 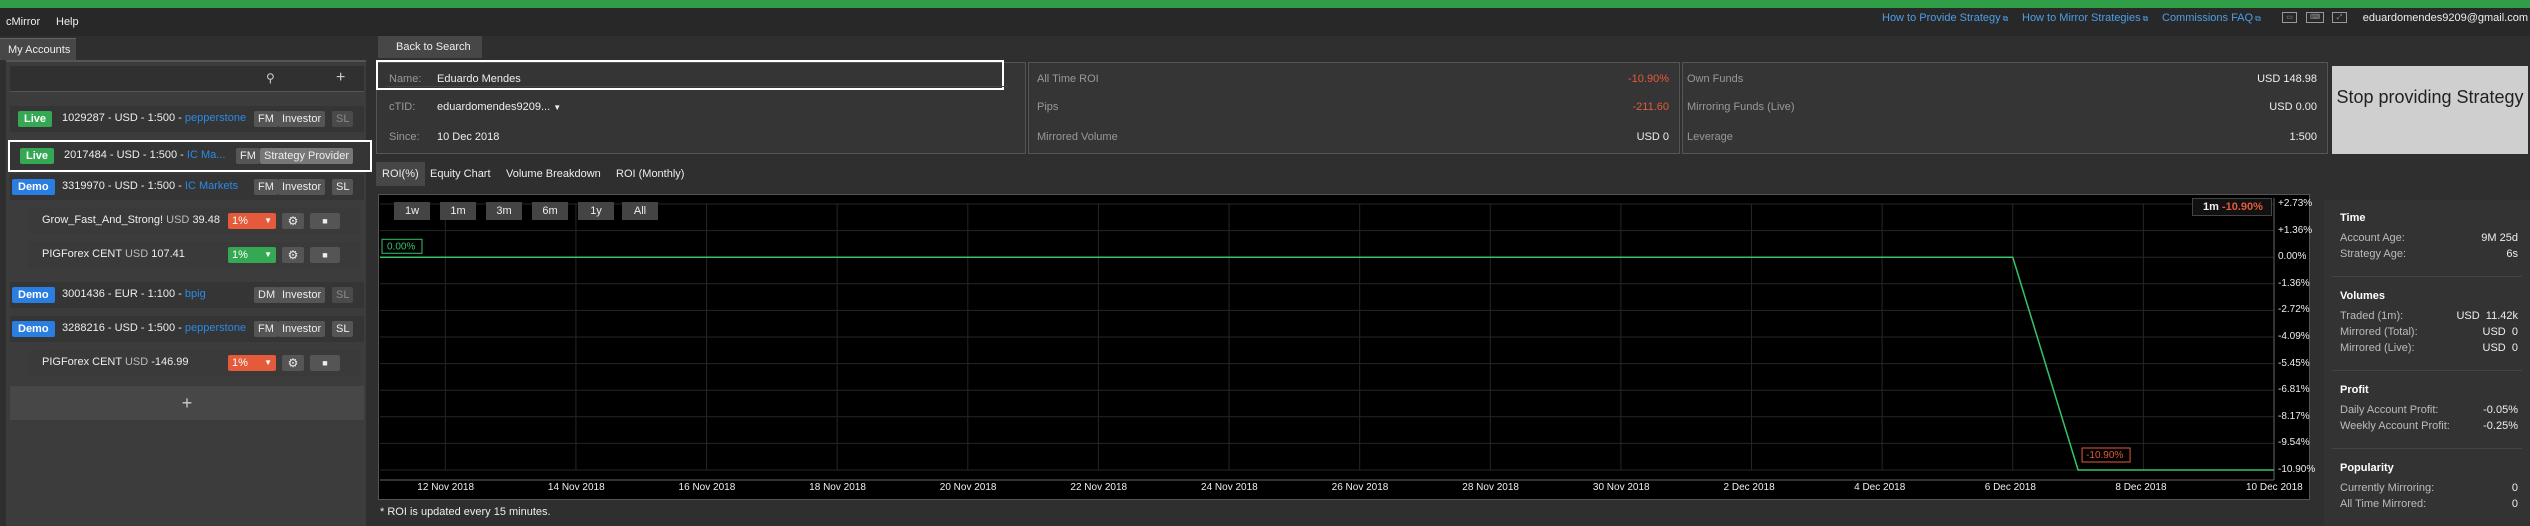 What do you see at coordinates (267, 295) in the screenshot?
I see `tag-dm: DM` at bounding box center [267, 295].